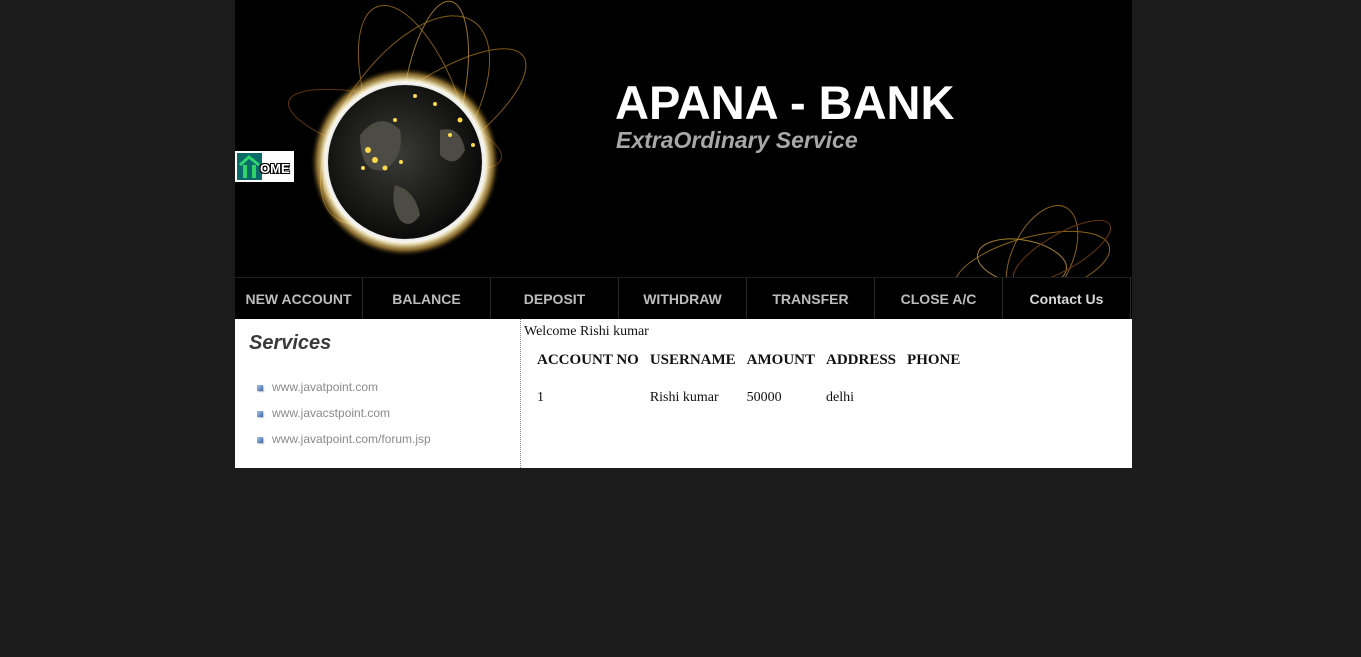 The height and width of the screenshot is (657, 1361). I want to click on nav-balance: BALANCE, so click(427, 298).